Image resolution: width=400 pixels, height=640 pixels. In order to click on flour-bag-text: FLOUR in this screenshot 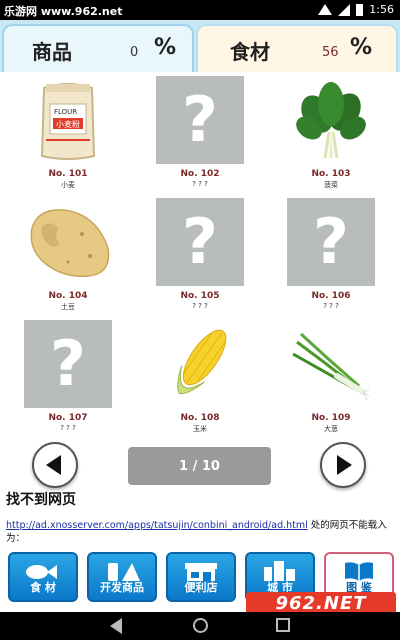, I will do `click(65, 112)`.